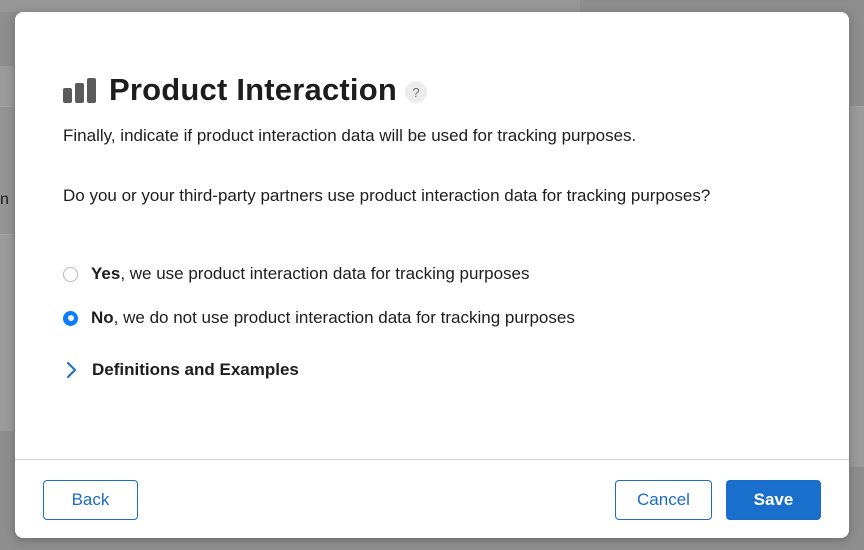 The height and width of the screenshot is (550, 864). What do you see at coordinates (432, 499) in the screenshot?
I see `dialog-footer: Back Cancel Save` at bounding box center [432, 499].